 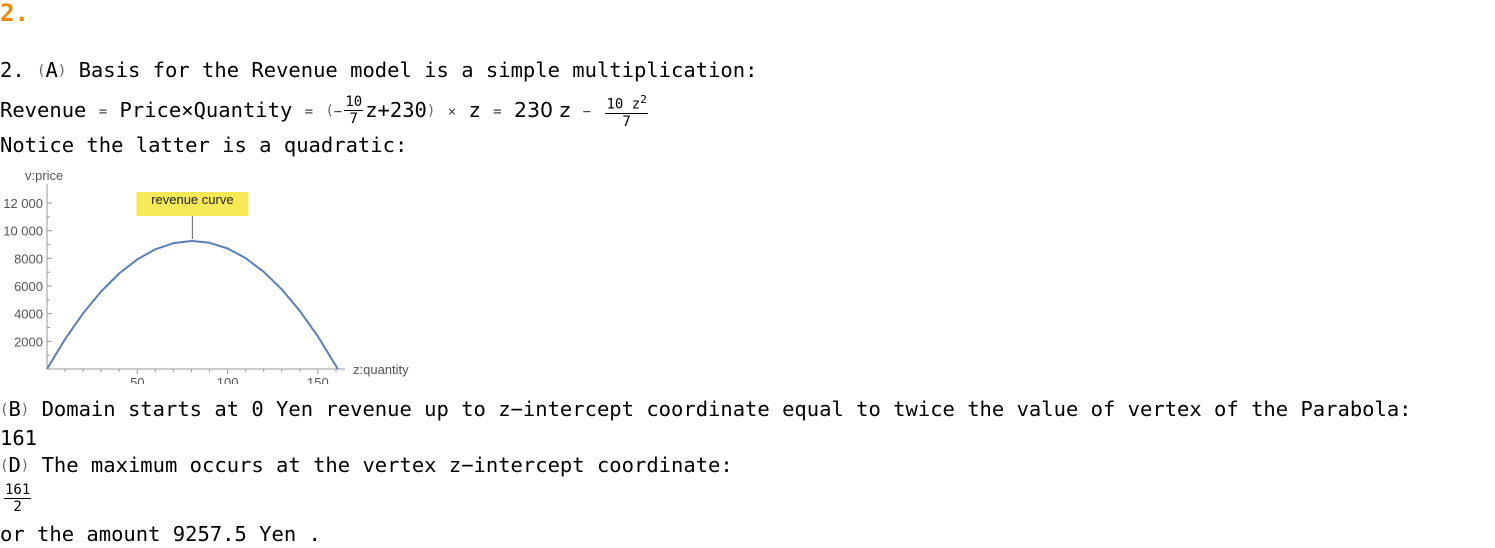 What do you see at coordinates (381, 369) in the screenshot?
I see `x-axis-label: z:quantity` at bounding box center [381, 369].